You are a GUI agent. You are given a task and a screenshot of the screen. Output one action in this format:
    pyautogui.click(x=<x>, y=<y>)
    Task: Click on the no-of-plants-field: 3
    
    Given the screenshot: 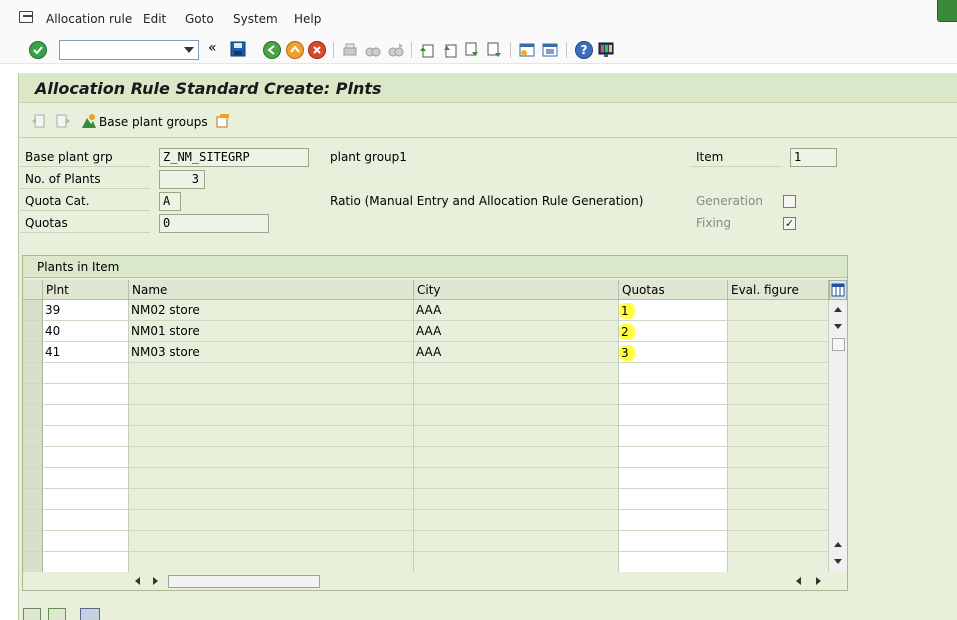 What is the action you would take?
    pyautogui.click(x=182, y=179)
    